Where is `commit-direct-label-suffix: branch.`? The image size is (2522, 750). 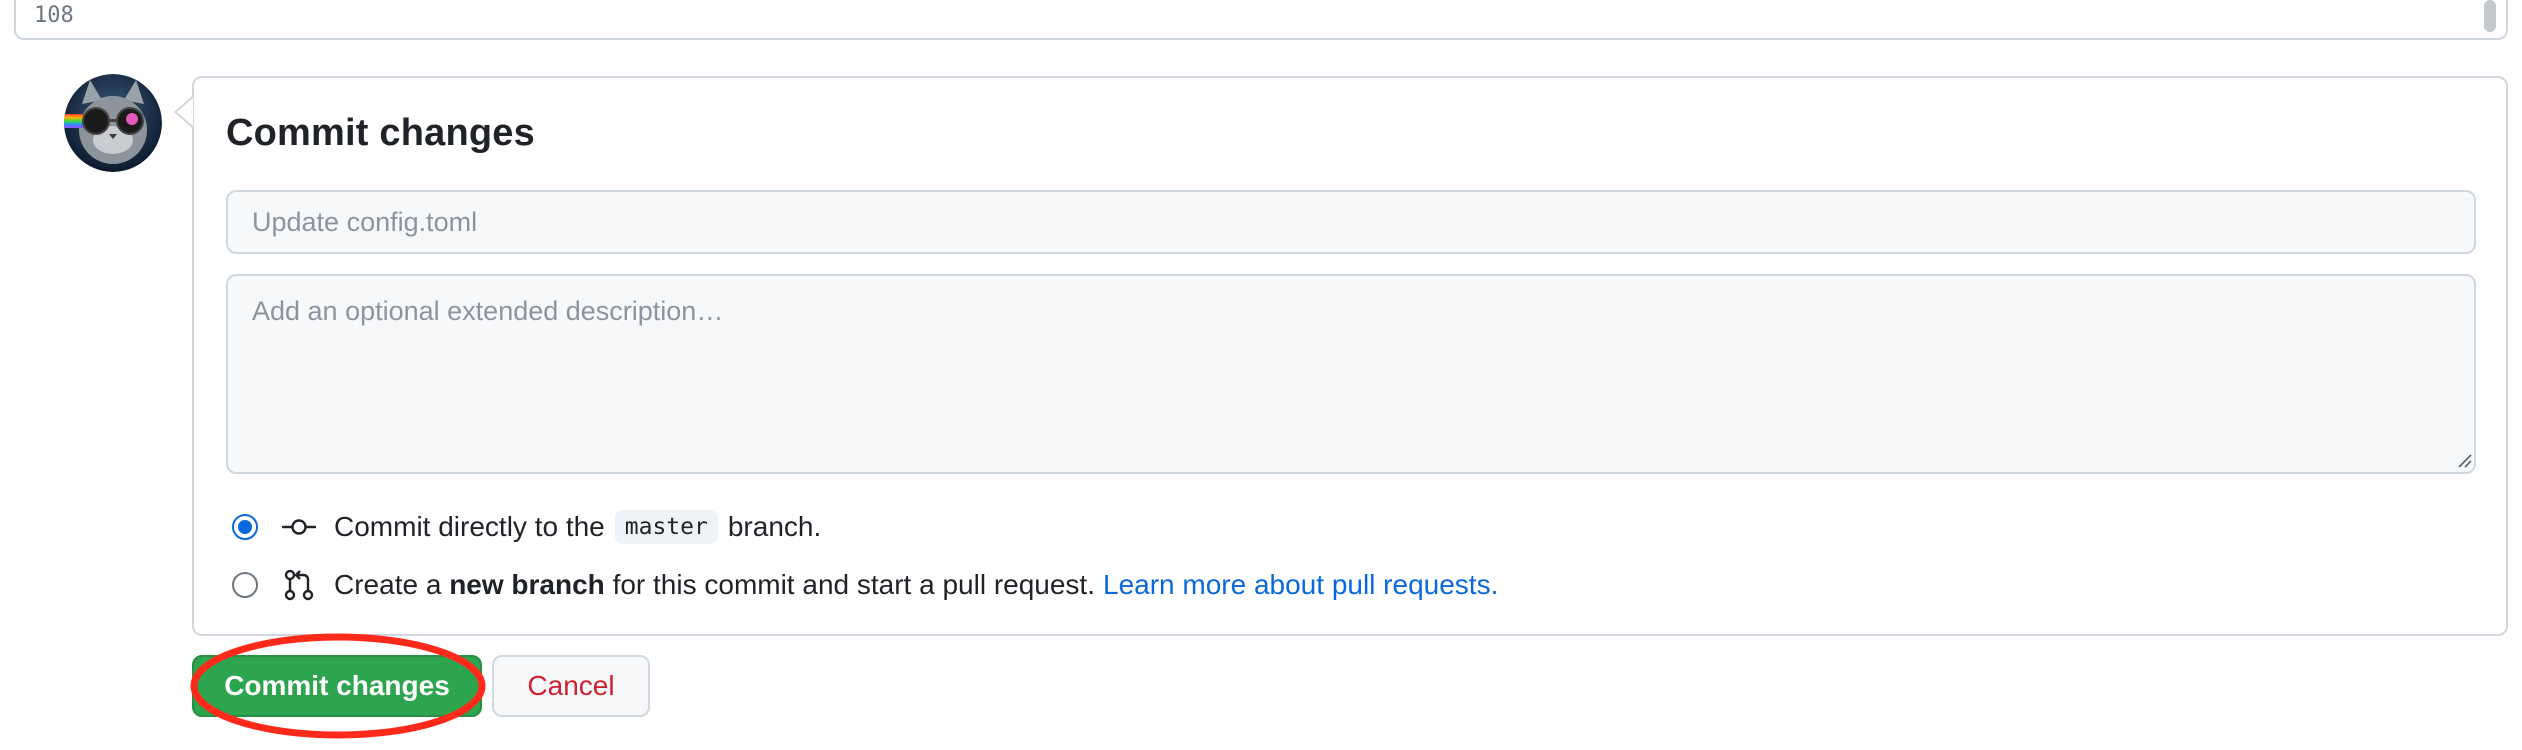 commit-direct-label-suffix: branch. is located at coordinates (774, 526).